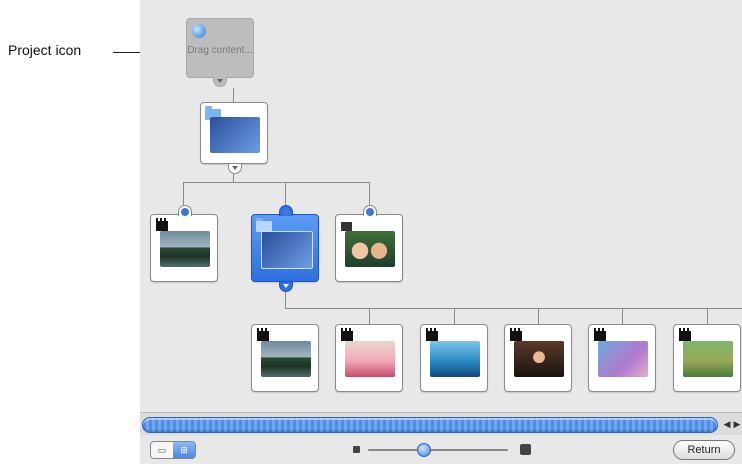 This screenshot has height=464, width=742. What do you see at coordinates (162, 450) in the screenshot?
I see `list-view-icon: ▭` at bounding box center [162, 450].